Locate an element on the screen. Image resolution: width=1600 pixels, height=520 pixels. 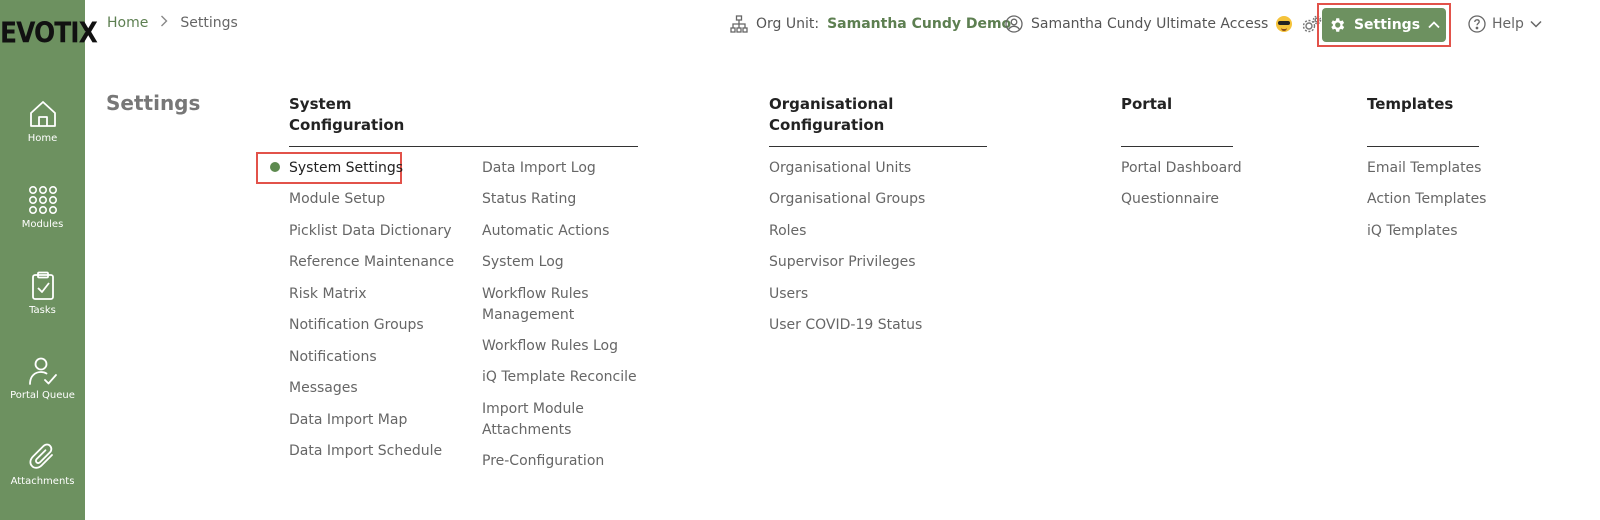
home-icon is located at coordinates (42, 114).